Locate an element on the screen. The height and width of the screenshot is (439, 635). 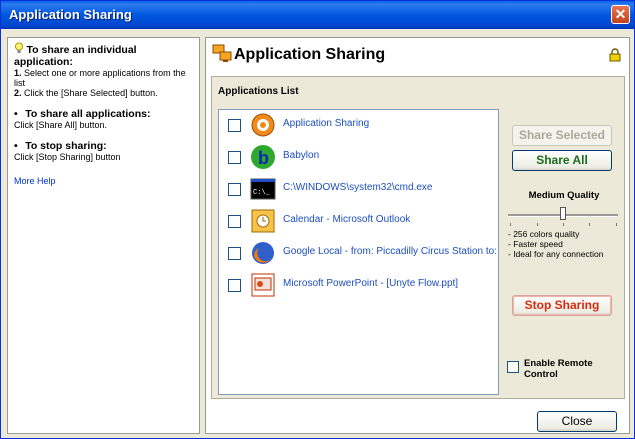
close-button: Close is located at coordinates (577, 421).